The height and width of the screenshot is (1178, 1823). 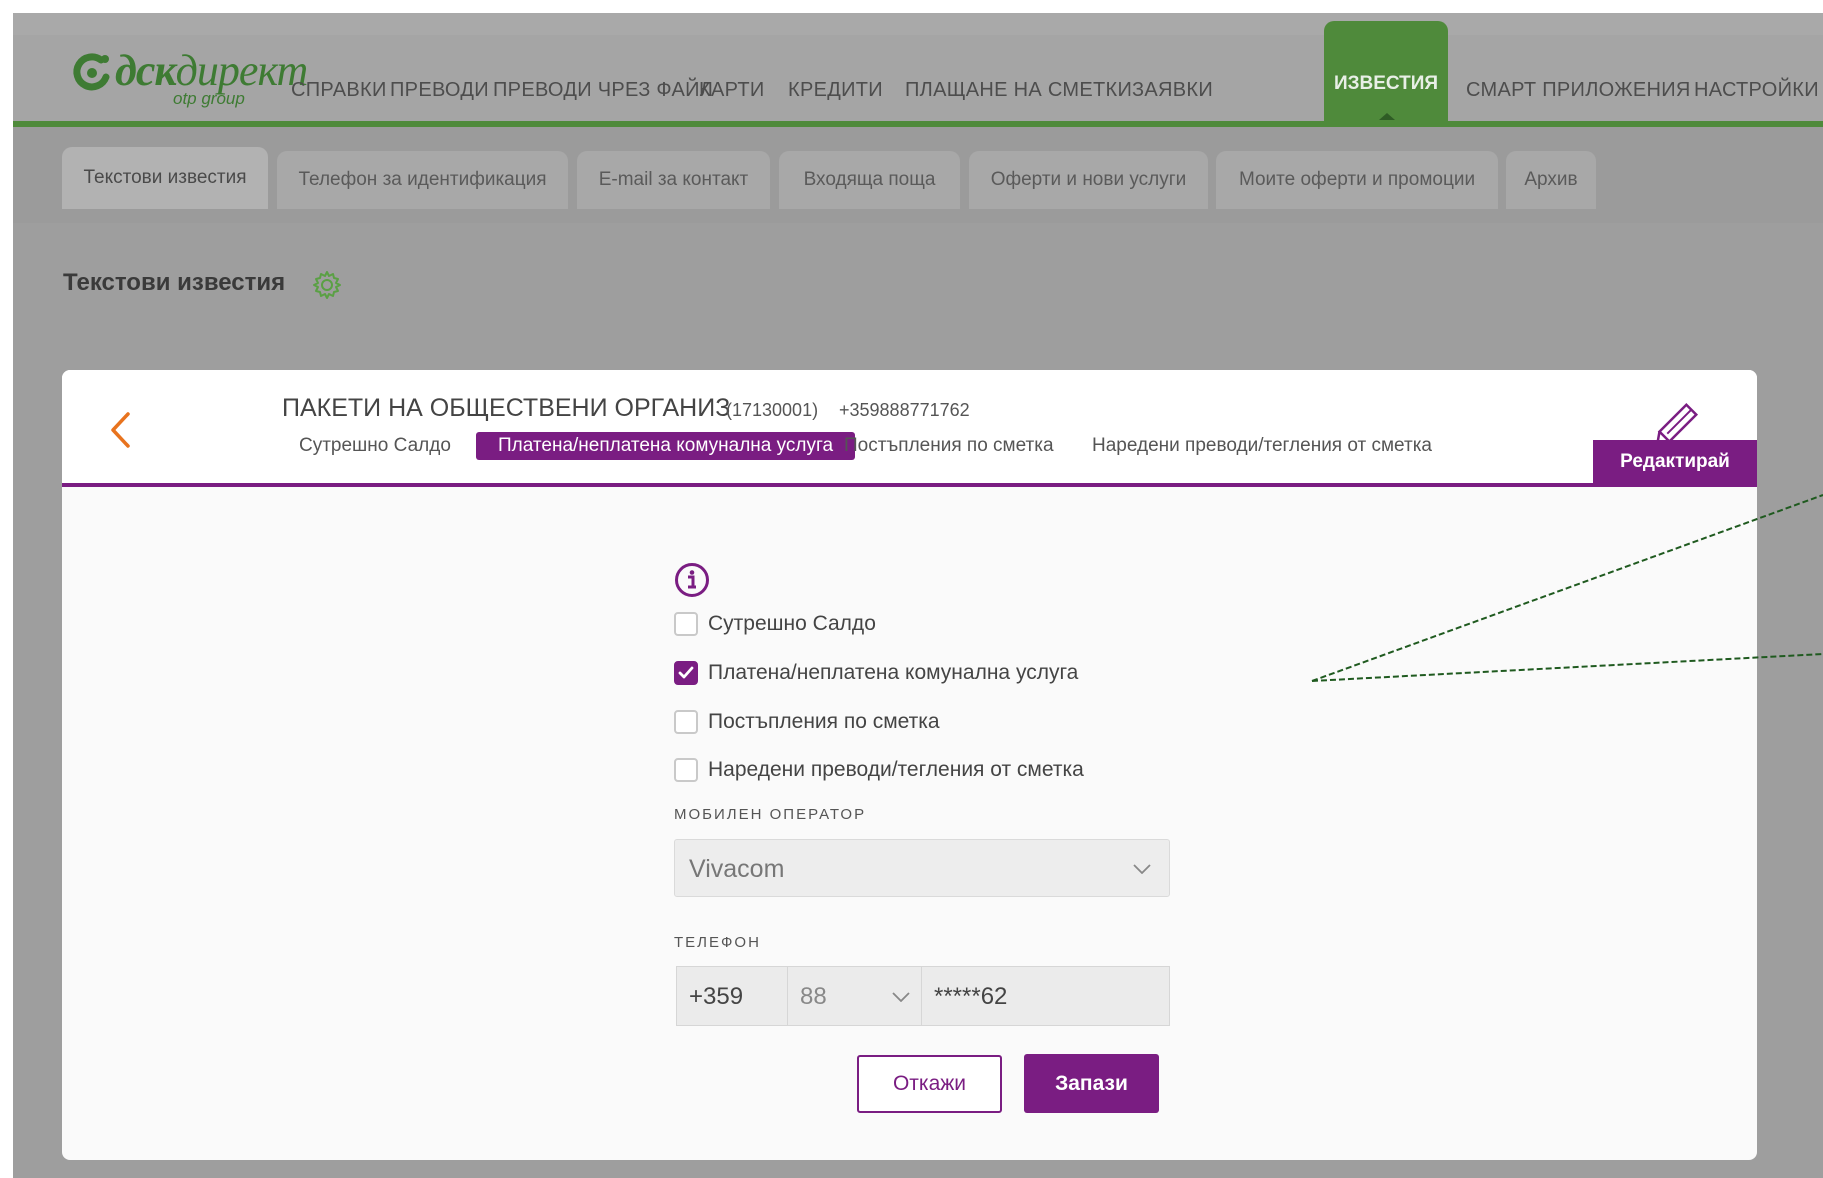 I want to click on checkbox-utility-payment: Платена/неплатена комунална услуга, so click(x=876, y=673).